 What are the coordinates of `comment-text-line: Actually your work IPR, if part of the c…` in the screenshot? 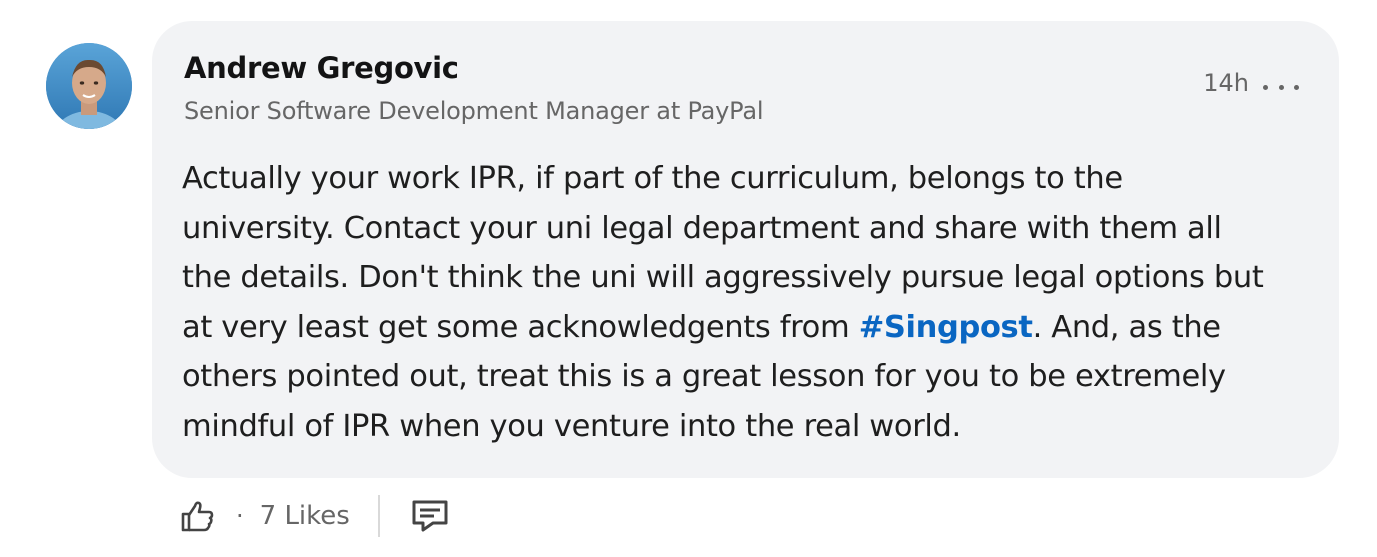 It's located at (652, 178).